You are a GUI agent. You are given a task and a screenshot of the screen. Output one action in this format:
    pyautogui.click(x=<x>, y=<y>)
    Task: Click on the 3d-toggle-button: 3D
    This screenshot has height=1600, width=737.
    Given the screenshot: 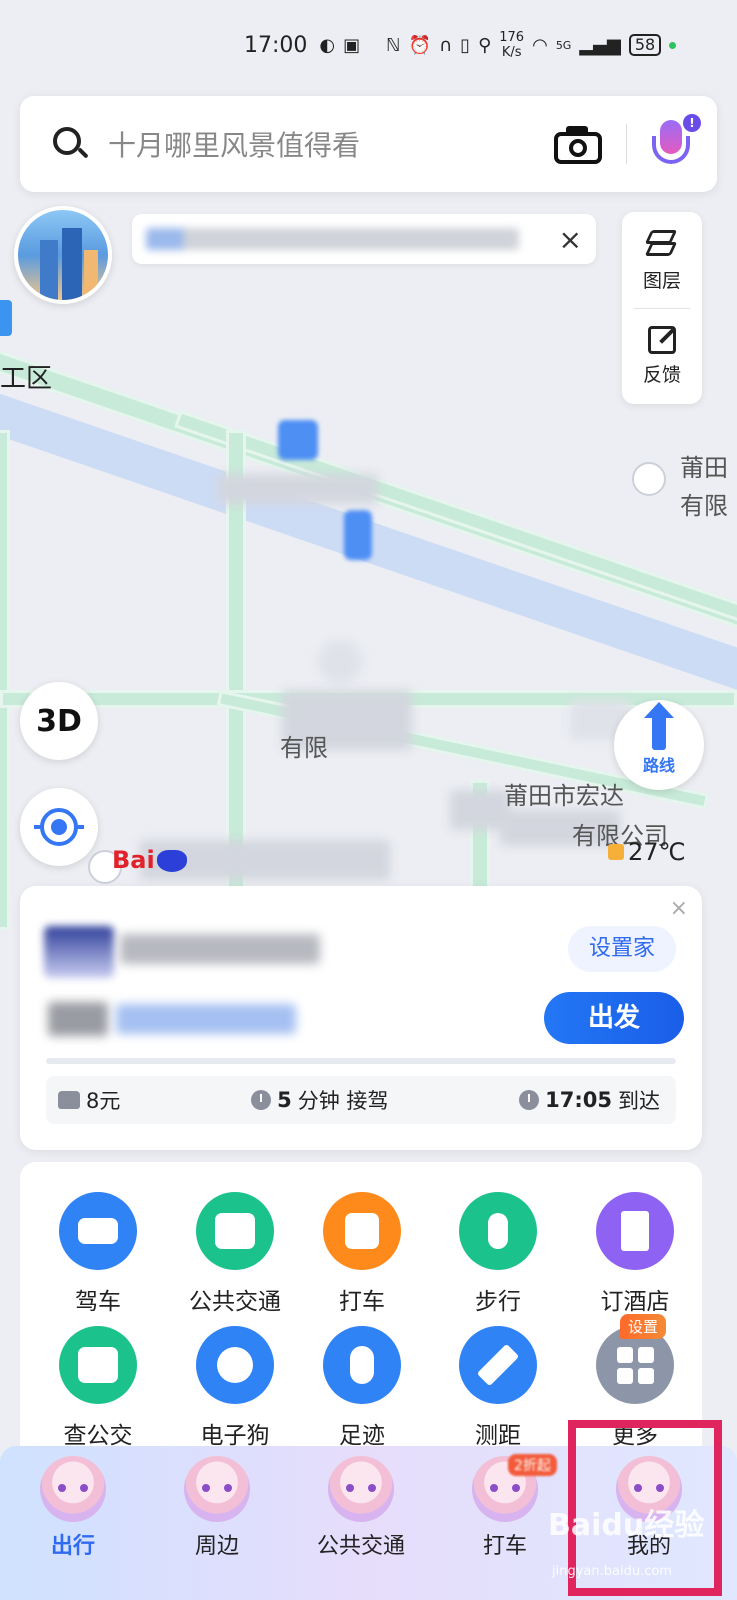 What is the action you would take?
    pyautogui.click(x=59, y=721)
    